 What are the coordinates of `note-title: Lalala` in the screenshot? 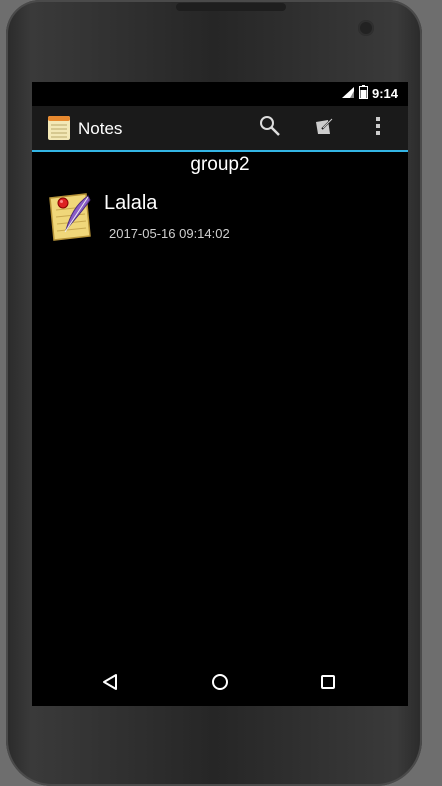 It's located at (131, 203).